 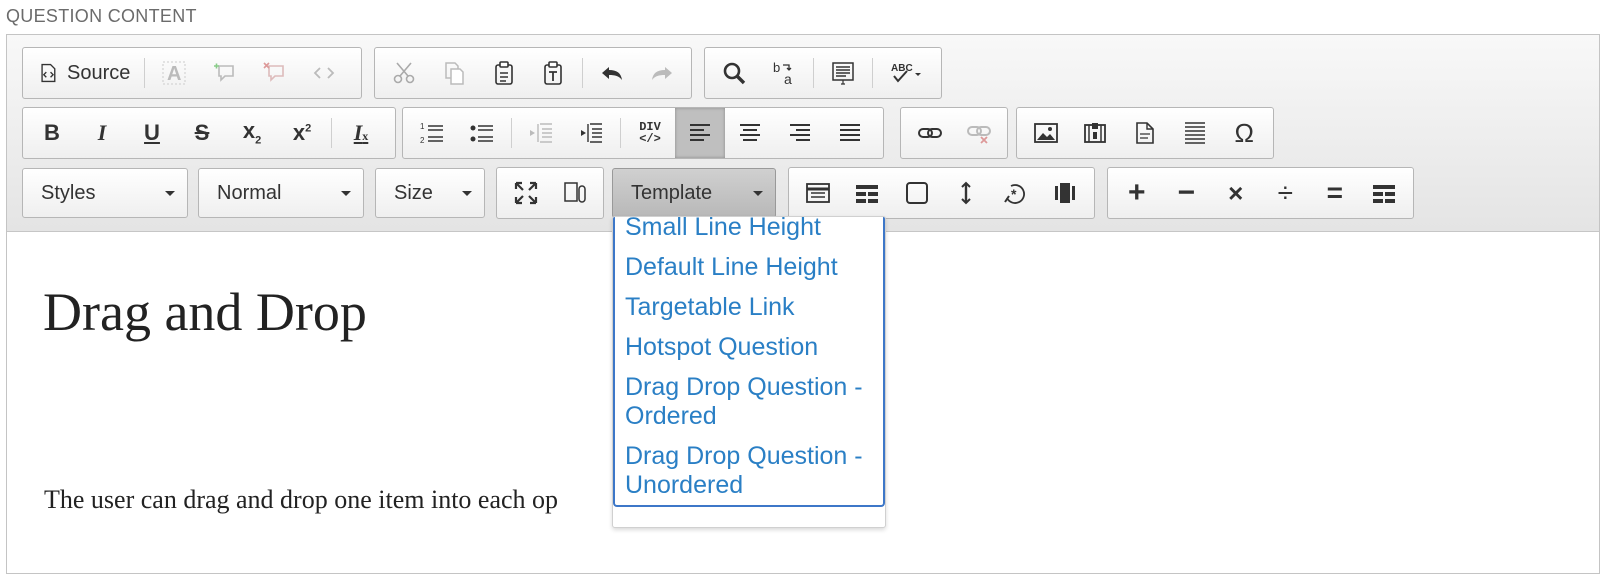 I want to click on remove-format-button: Ix, so click(x=361, y=133).